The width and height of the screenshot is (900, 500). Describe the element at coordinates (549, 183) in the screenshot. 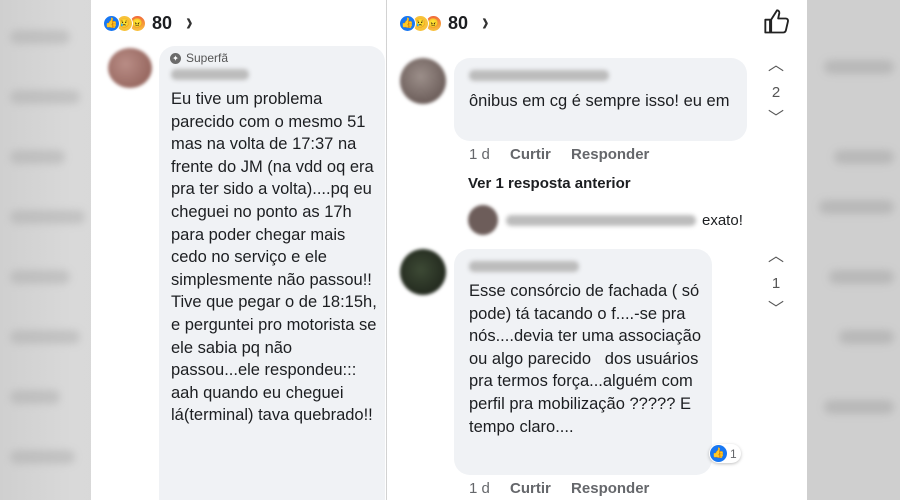

I see `view-previous-replies-link: Ver 1 resposta anterior` at that location.